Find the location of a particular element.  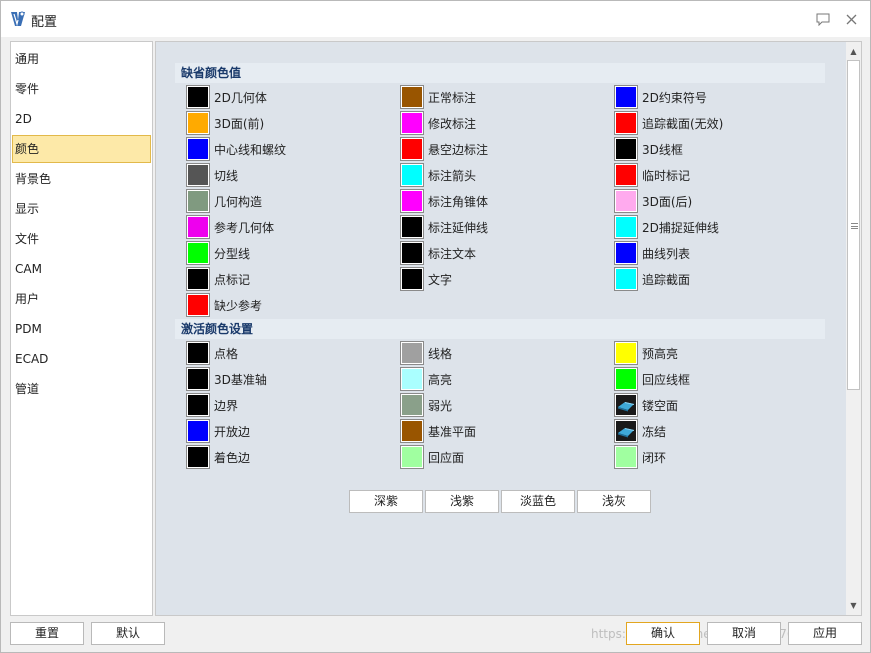

preset-light-purple-button: 浅紫 is located at coordinates (462, 501).